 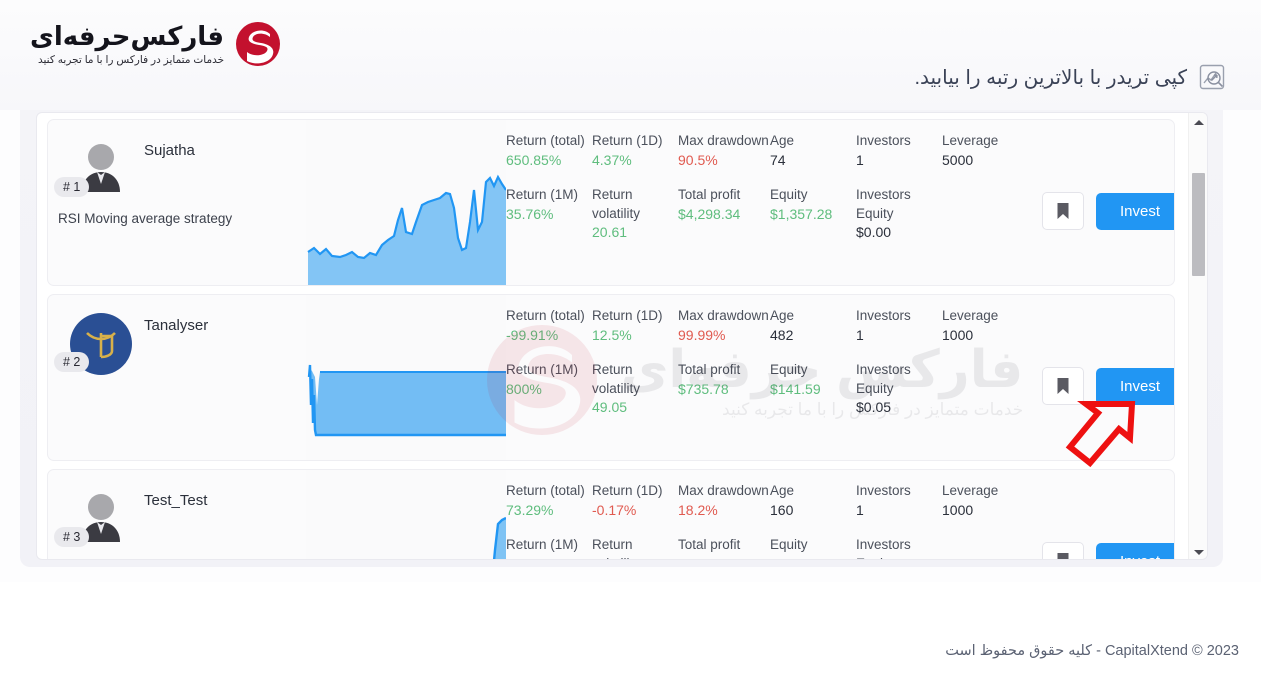 I want to click on stat-col-return-total: Return (total) 73.29% Return (1M), so click(x=549, y=518).